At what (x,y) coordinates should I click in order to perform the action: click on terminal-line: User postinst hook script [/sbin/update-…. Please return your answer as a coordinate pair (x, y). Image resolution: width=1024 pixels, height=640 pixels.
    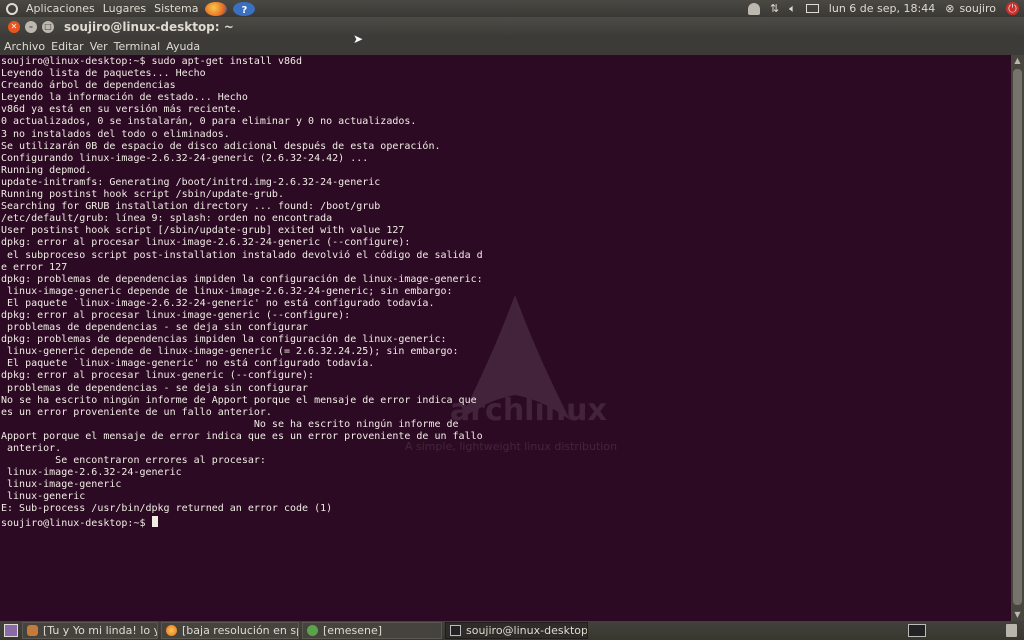
    Looking at the image, I should click on (203, 231).